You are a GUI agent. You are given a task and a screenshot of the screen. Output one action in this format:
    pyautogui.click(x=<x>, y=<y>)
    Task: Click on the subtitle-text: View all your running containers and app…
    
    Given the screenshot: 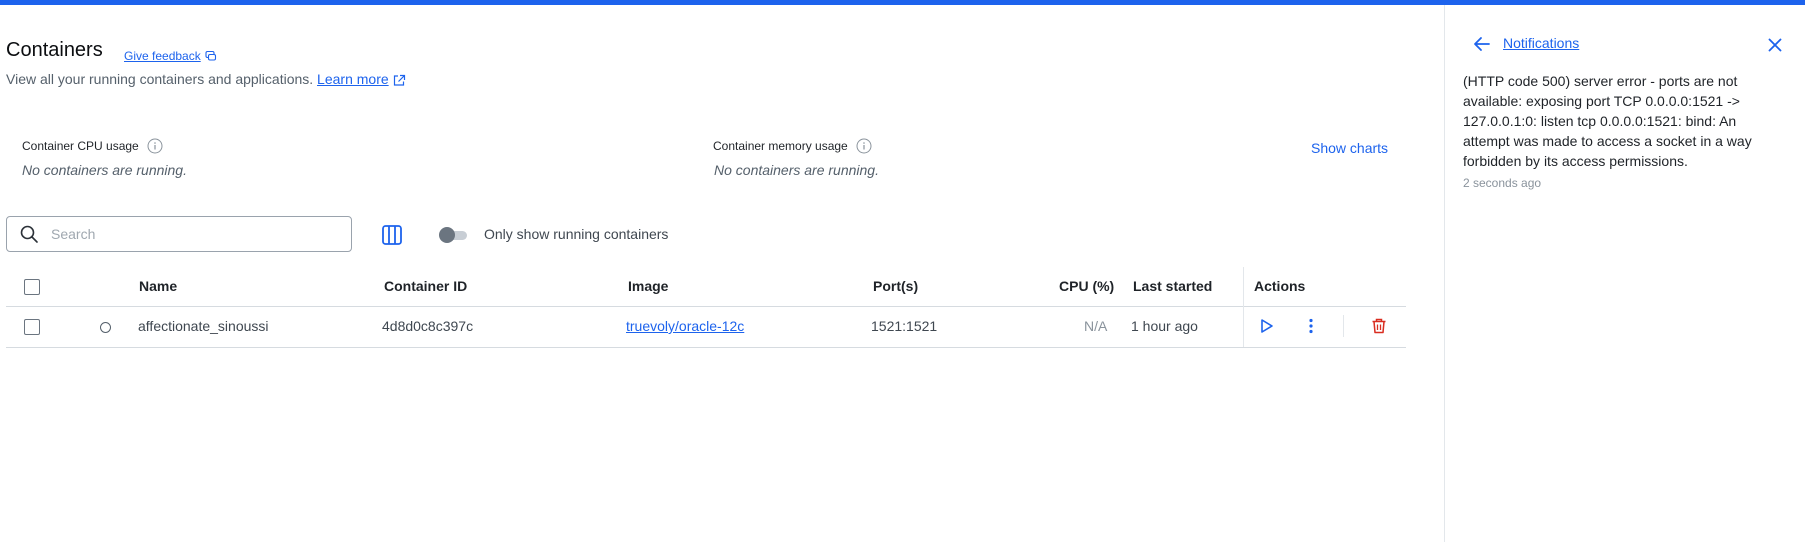 What is the action you would take?
    pyautogui.click(x=160, y=79)
    